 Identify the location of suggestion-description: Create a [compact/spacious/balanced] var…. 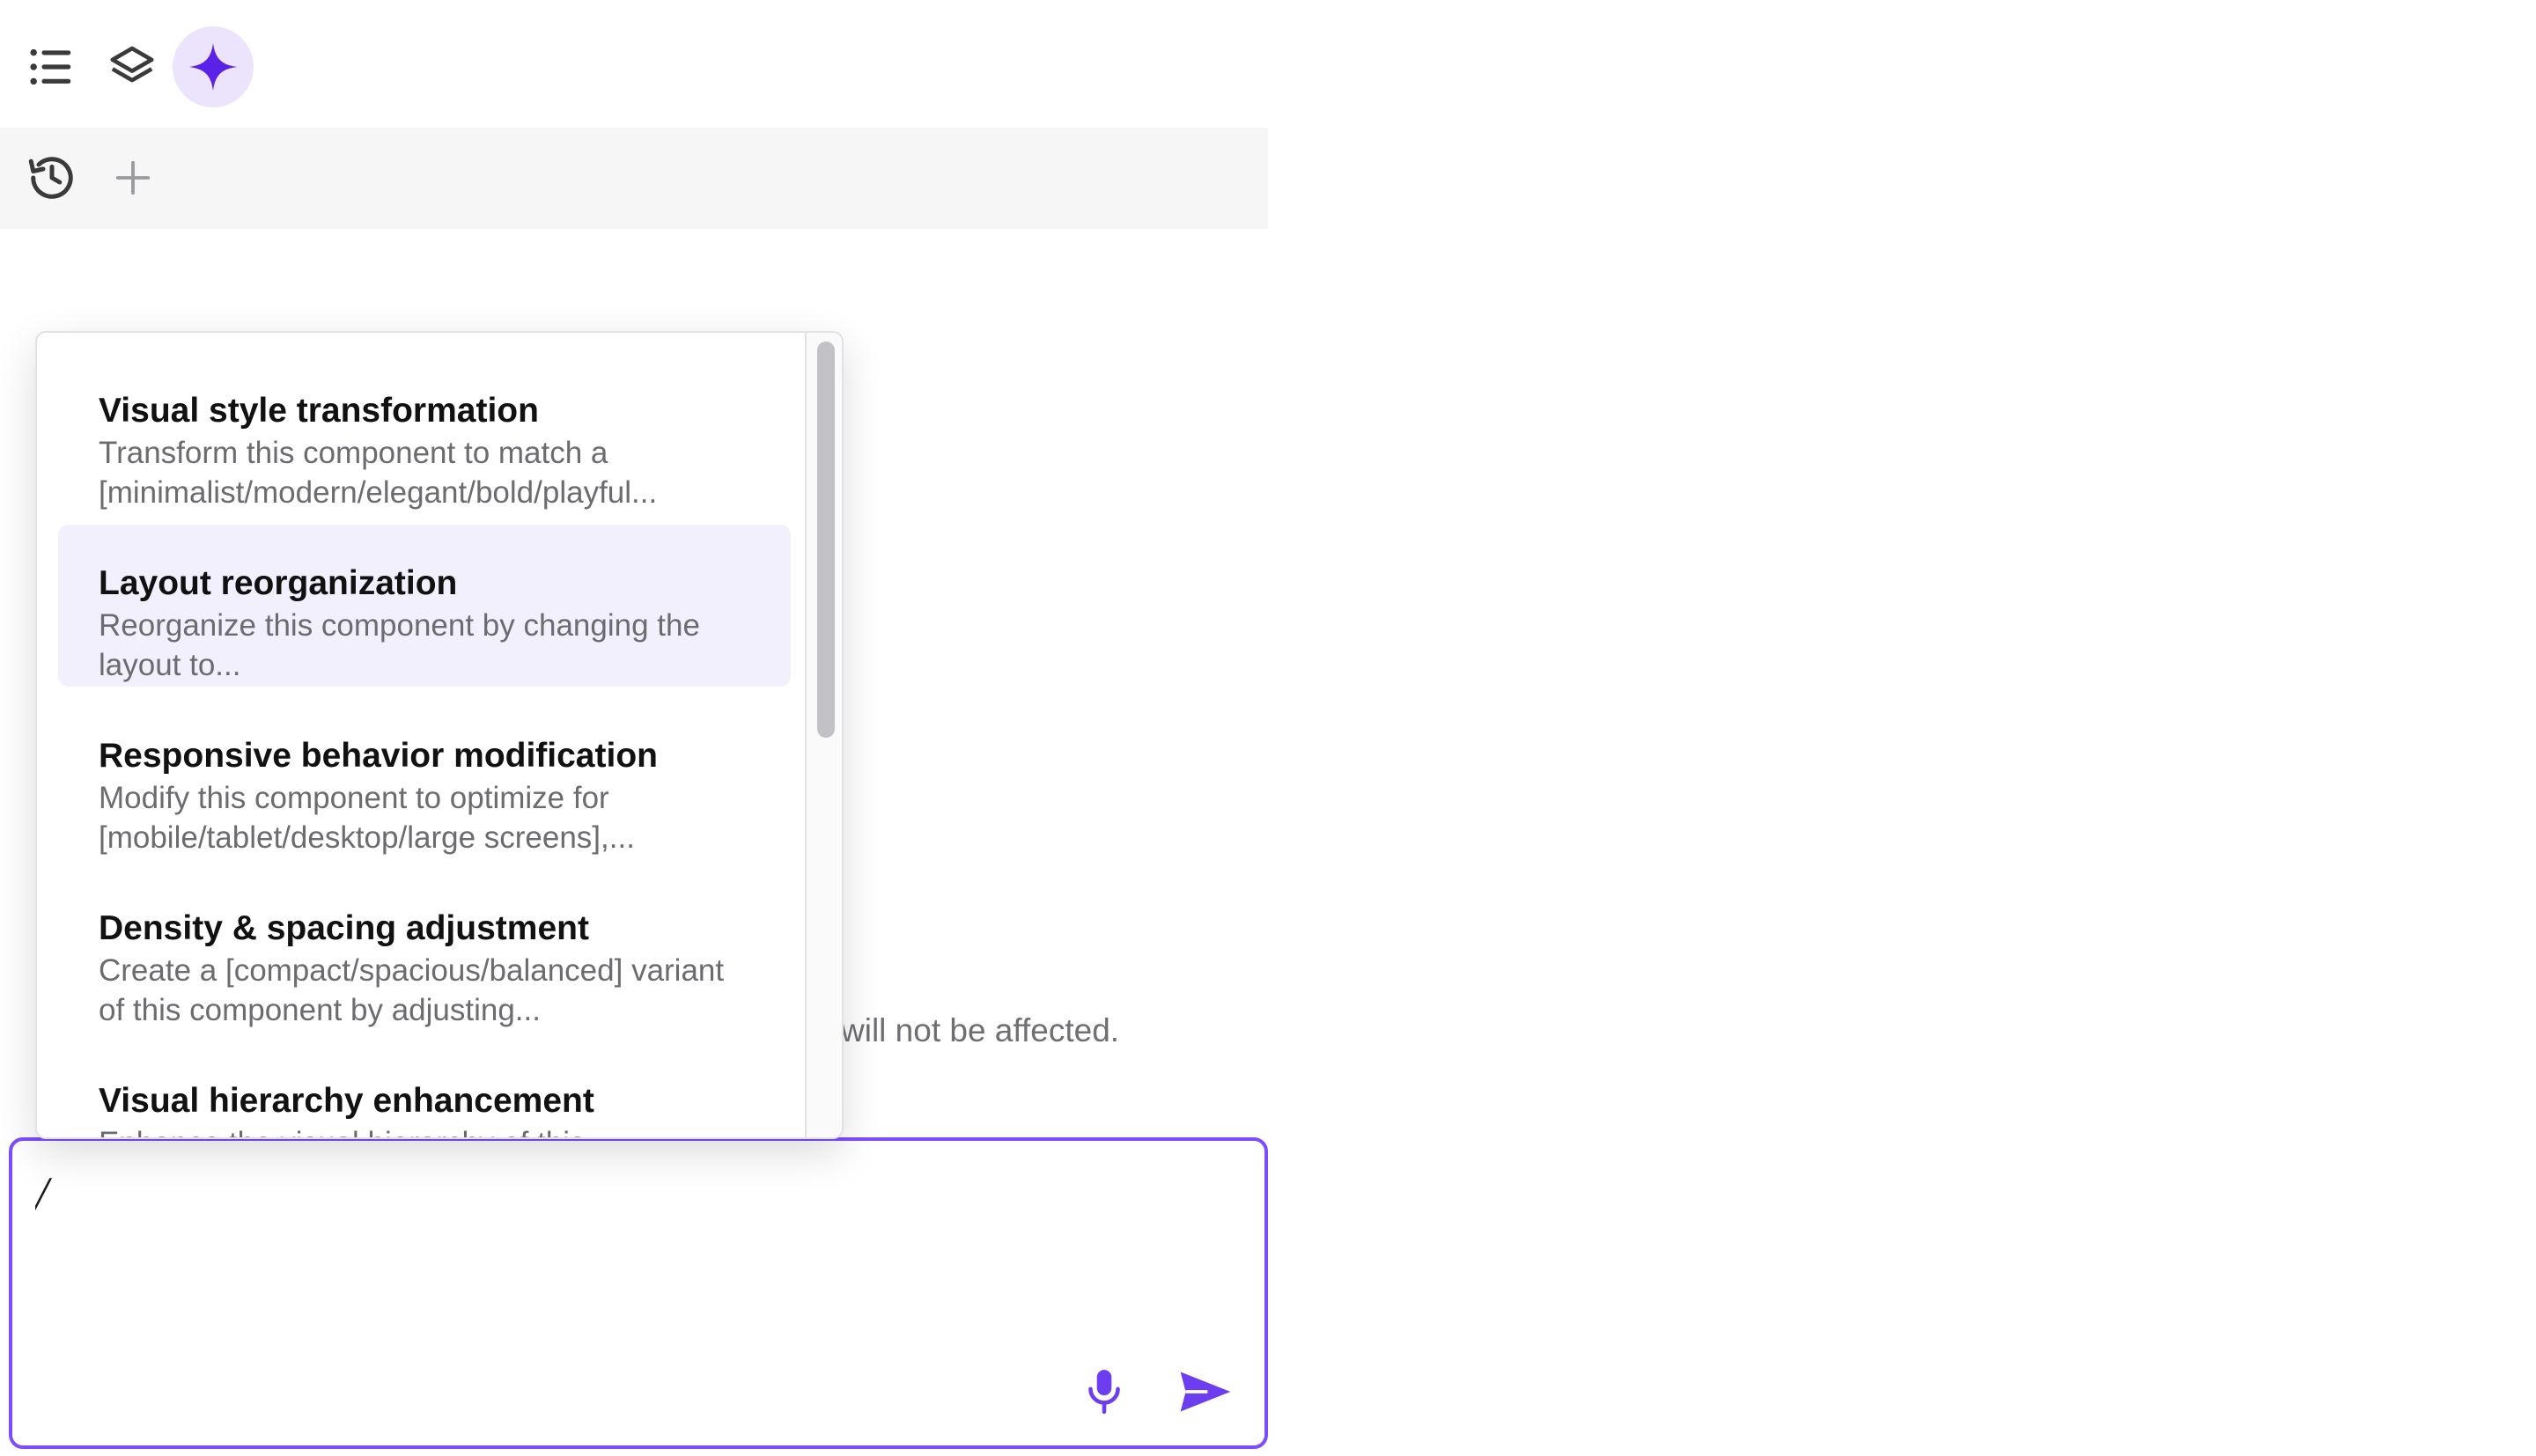
(412, 990).